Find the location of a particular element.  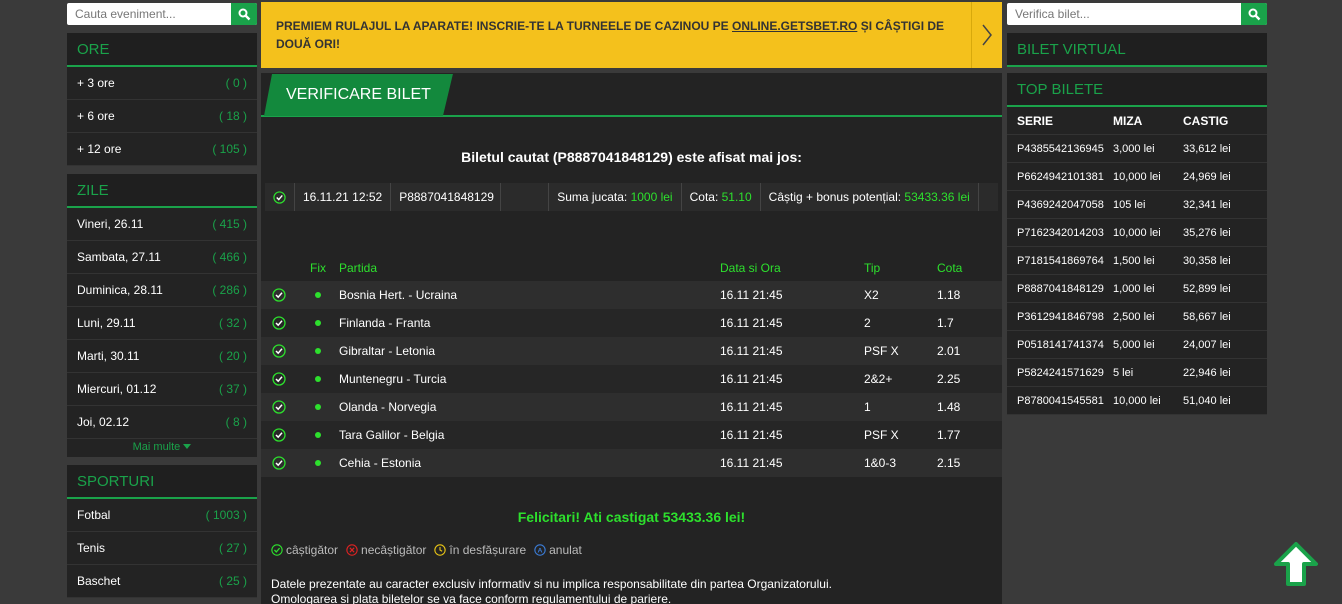

top-ticket-row: P7181541869764 1,500 lei 30,358 lei is located at coordinates (1137, 261).